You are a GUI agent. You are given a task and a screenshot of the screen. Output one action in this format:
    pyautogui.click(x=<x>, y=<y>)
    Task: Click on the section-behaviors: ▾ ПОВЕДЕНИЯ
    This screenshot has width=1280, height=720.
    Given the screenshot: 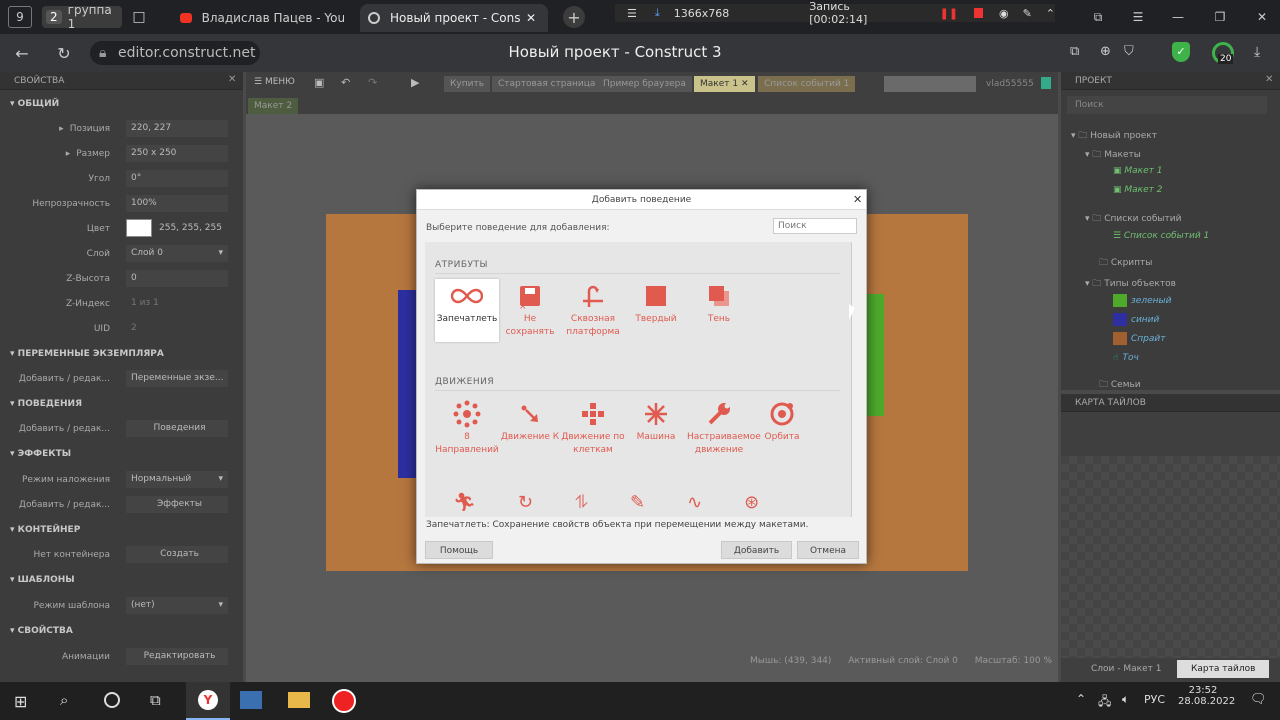 What is the action you would take?
    pyautogui.click(x=46, y=404)
    